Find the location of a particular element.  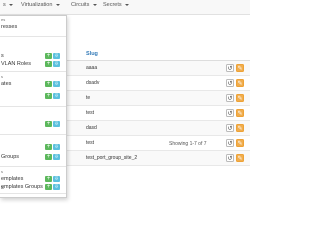

dropdown-item-s: s is located at coordinates (2, 56).